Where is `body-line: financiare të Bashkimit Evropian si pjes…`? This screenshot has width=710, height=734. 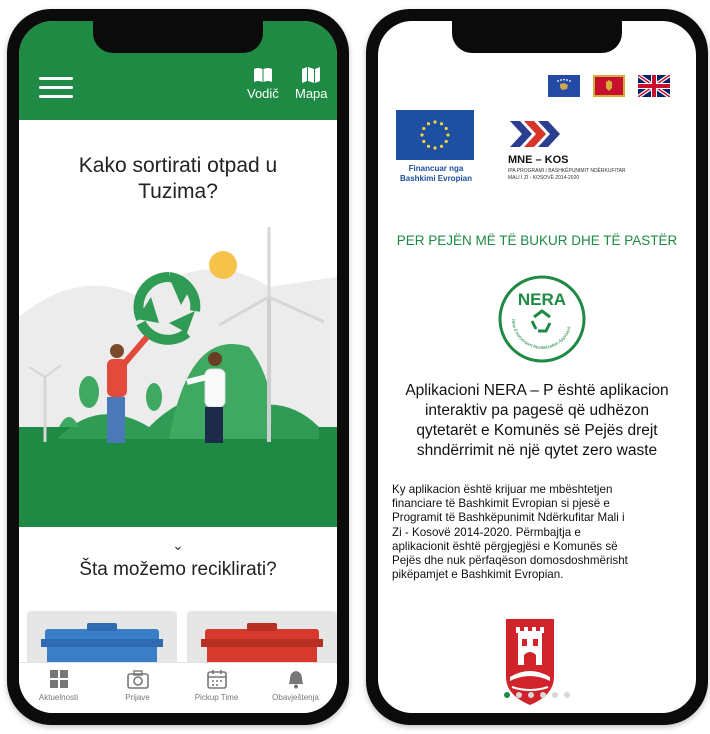 body-line: financiare të Bashkimit Evropian si pjes… is located at coordinates (501, 504).